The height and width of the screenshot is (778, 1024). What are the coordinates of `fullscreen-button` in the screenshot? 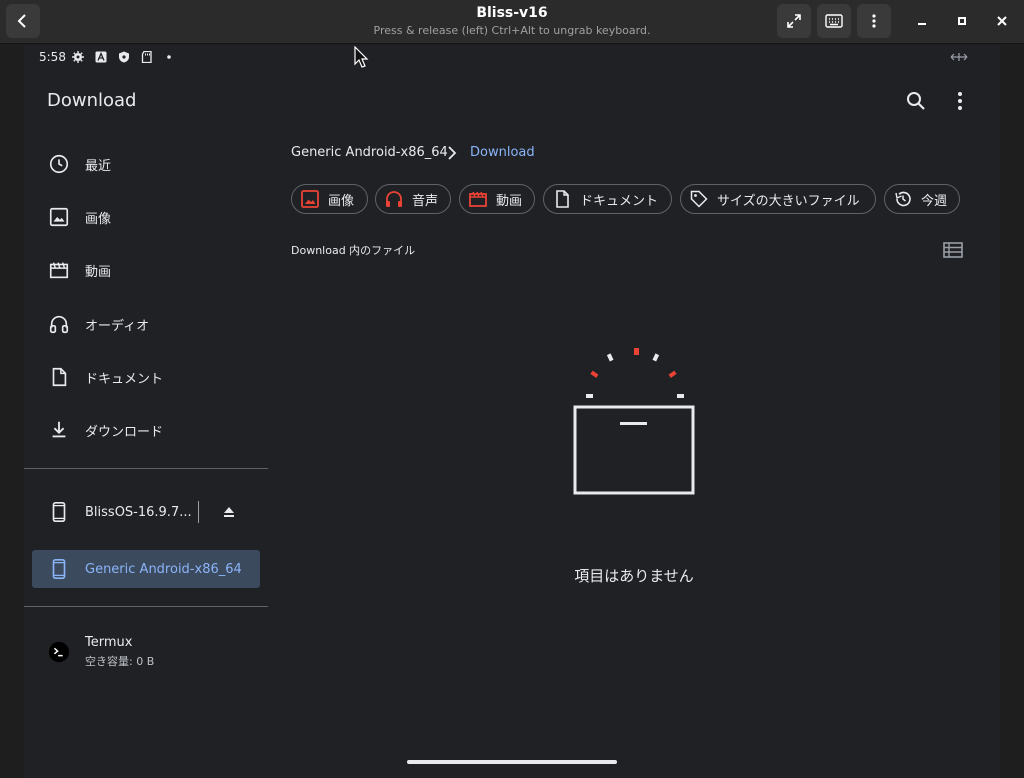 It's located at (794, 21).